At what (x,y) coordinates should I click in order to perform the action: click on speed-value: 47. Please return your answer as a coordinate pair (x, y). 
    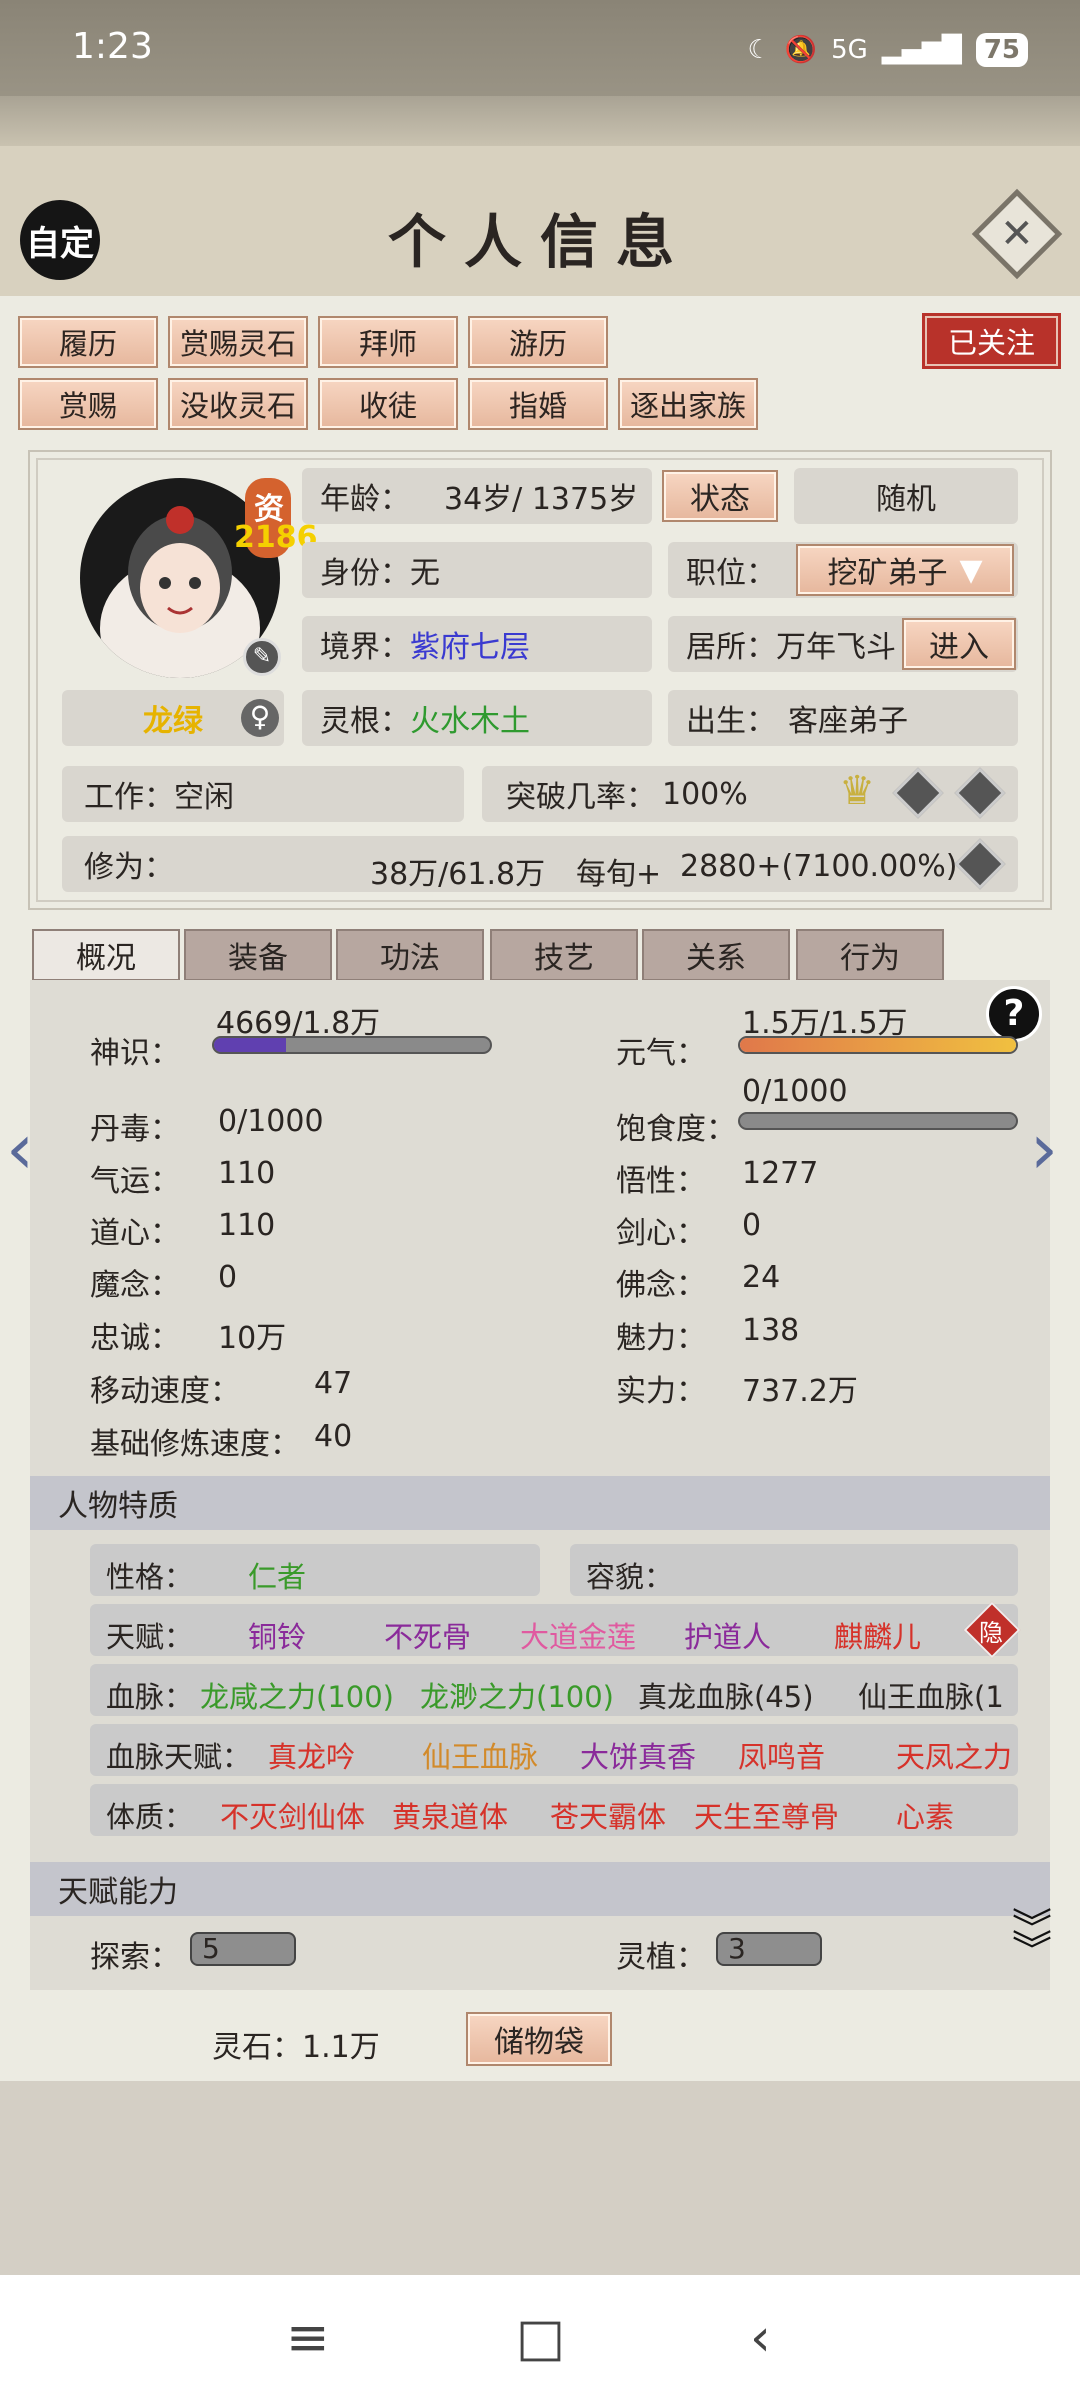
    Looking at the image, I should click on (333, 1383).